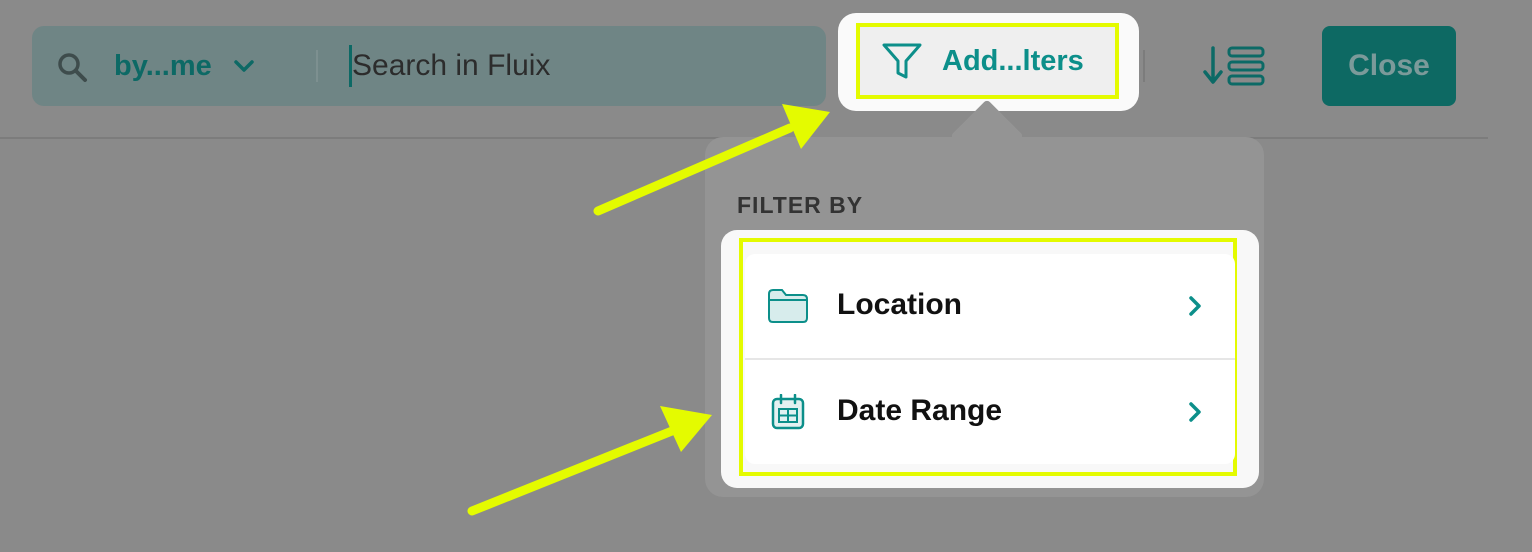 The width and height of the screenshot is (1532, 552). Describe the element at coordinates (572, 66) in the screenshot. I see `search-input` at that location.